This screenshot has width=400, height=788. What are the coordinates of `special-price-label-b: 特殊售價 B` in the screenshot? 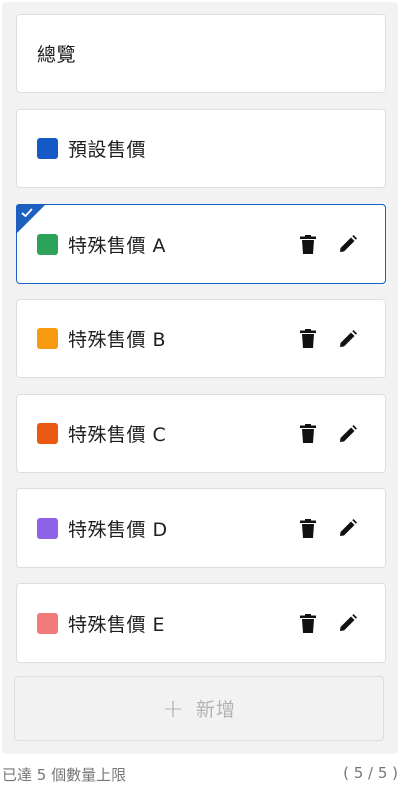 It's located at (117, 340).